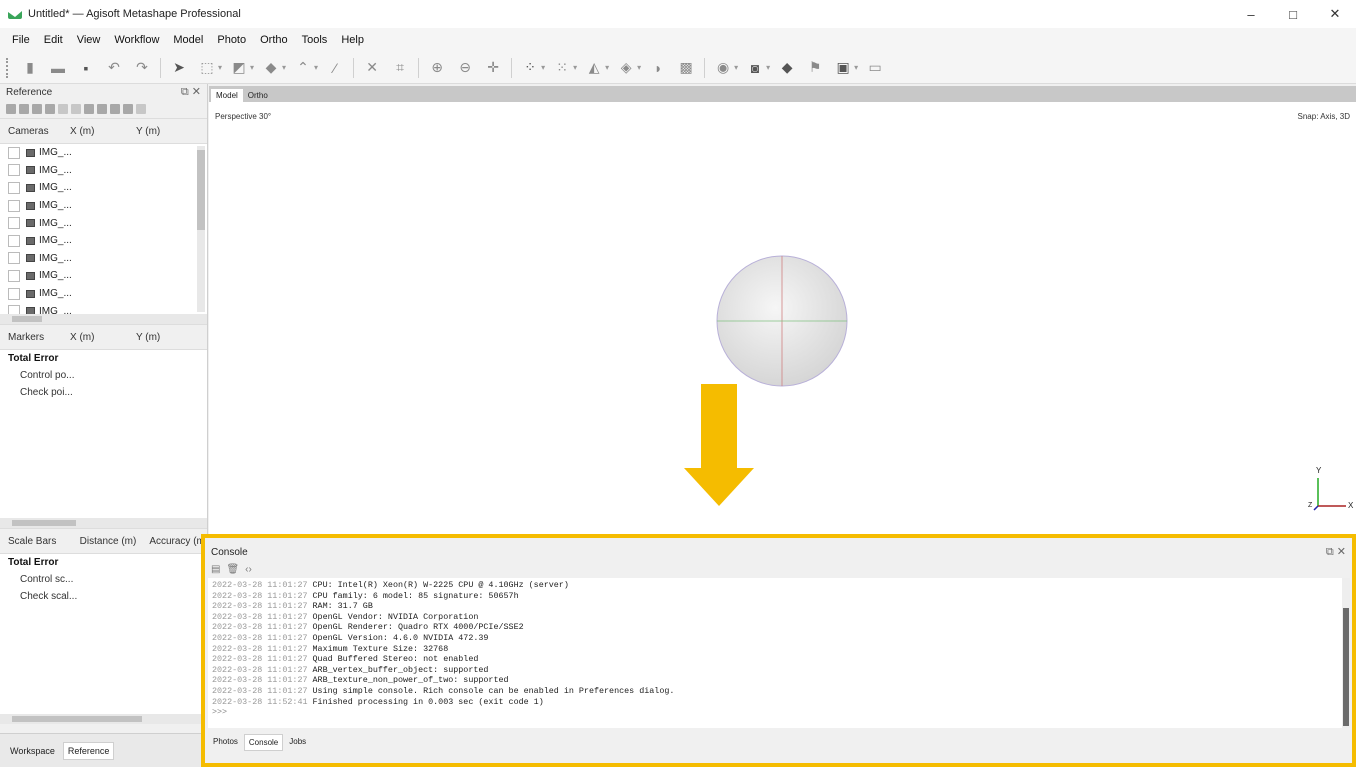  Describe the element at coordinates (24, 109) in the screenshot. I see `export-reference-icon` at that location.